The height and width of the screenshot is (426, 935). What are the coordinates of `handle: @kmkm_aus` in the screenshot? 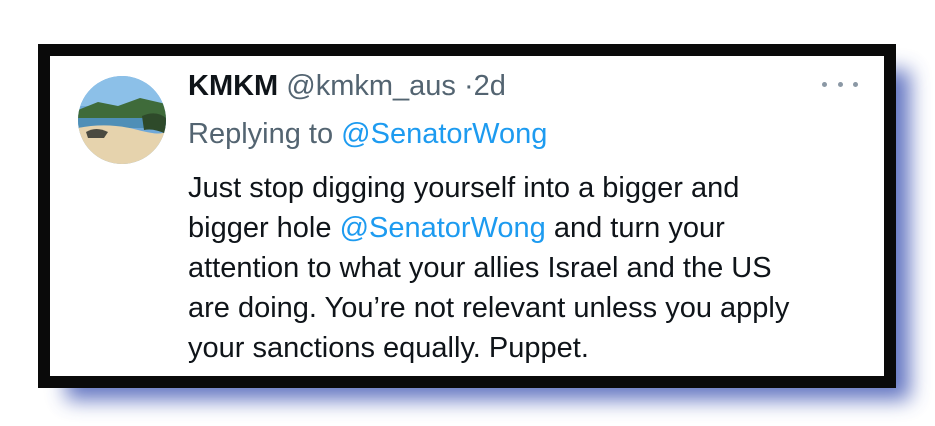 It's located at (371, 86).